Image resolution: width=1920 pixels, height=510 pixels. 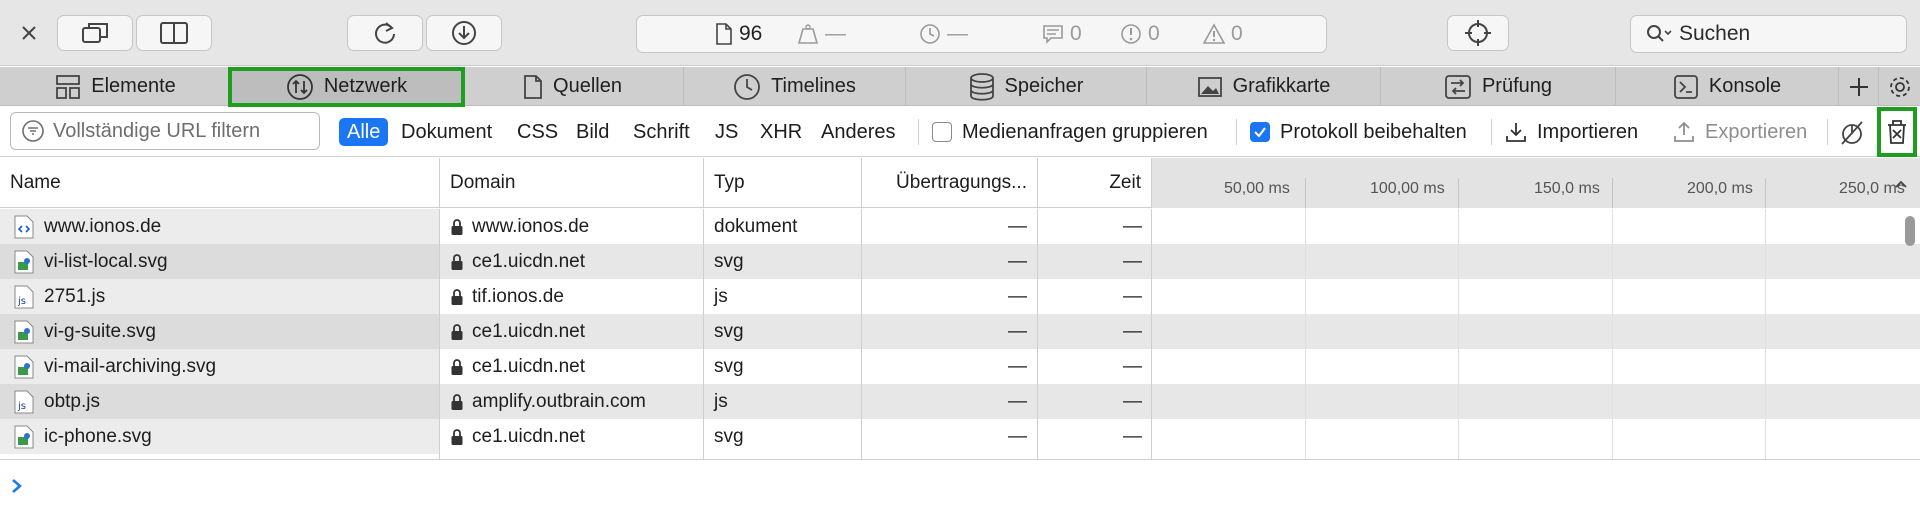 What do you see at coordinates (1768, 34) in the screenshot?
I see `search-field: Suchen` at bounding box center [1768, 34].